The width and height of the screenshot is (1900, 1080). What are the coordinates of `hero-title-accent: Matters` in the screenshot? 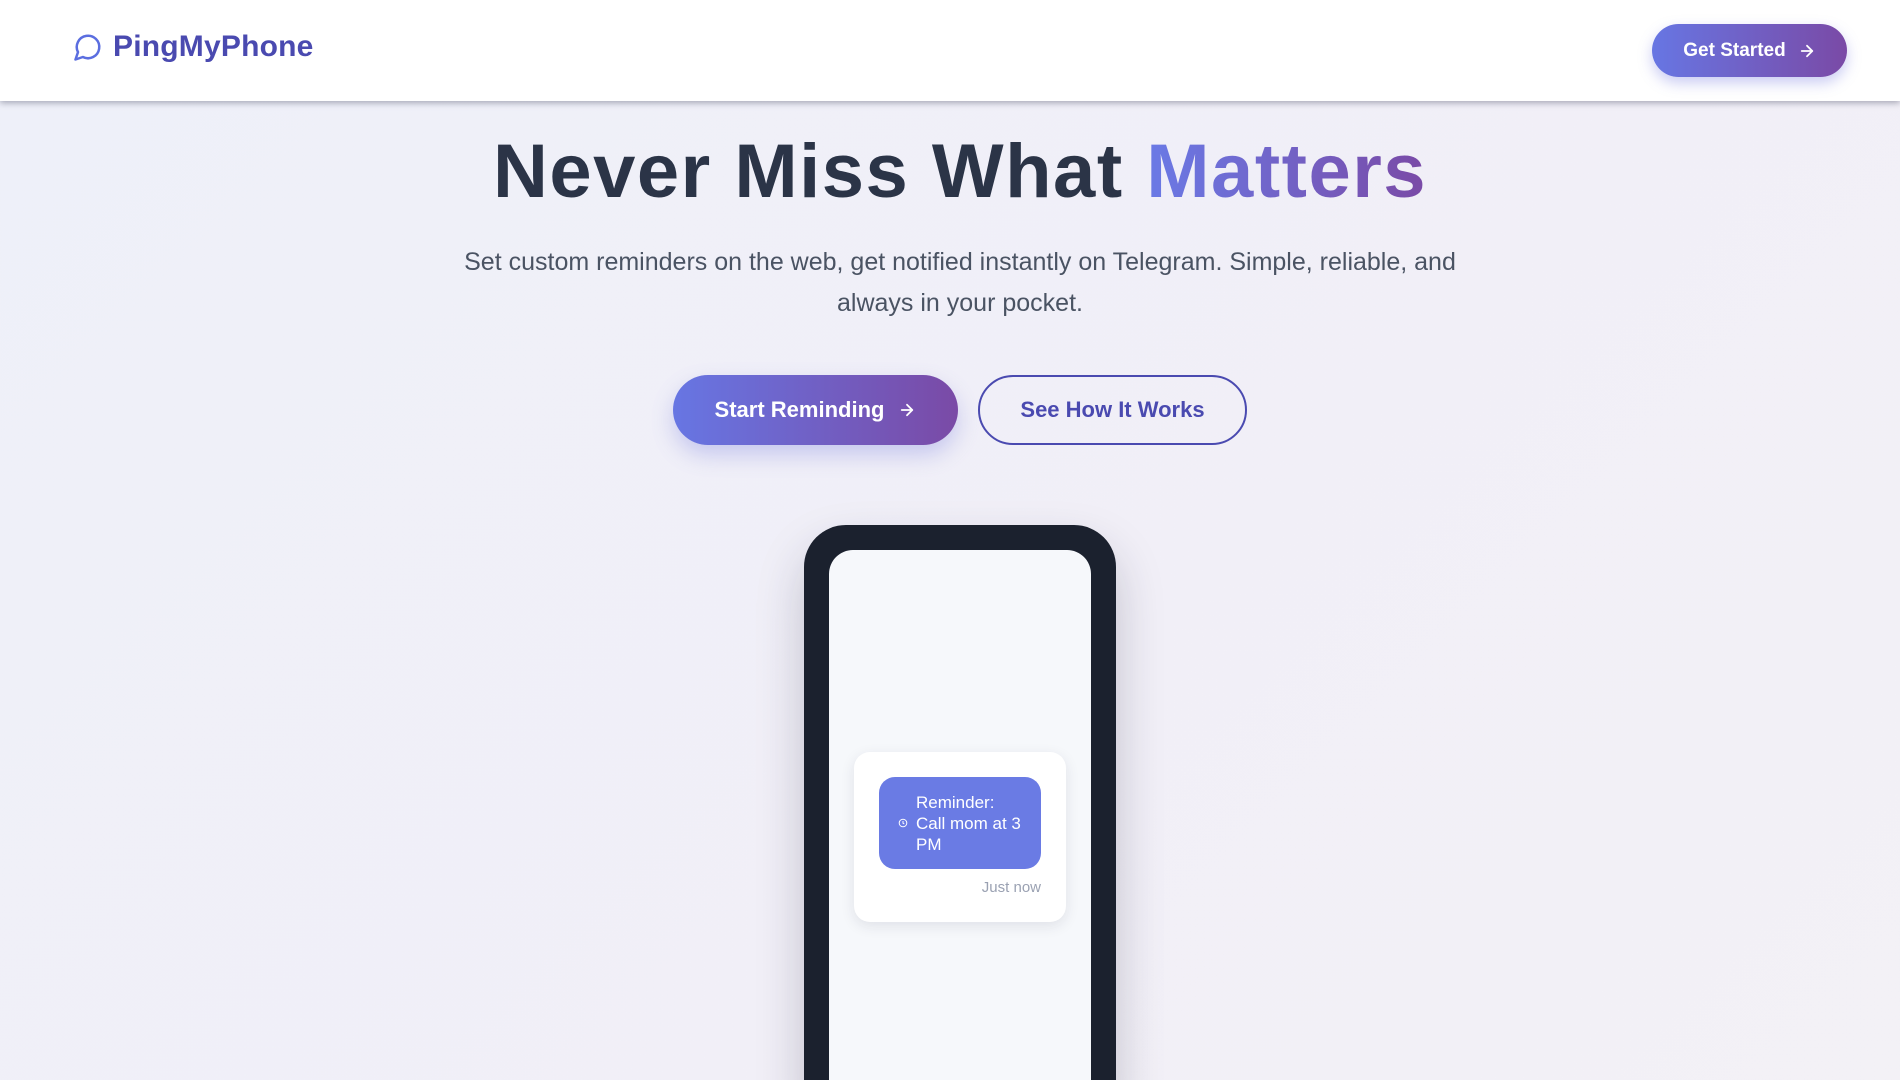 It's located at (1287, 171).